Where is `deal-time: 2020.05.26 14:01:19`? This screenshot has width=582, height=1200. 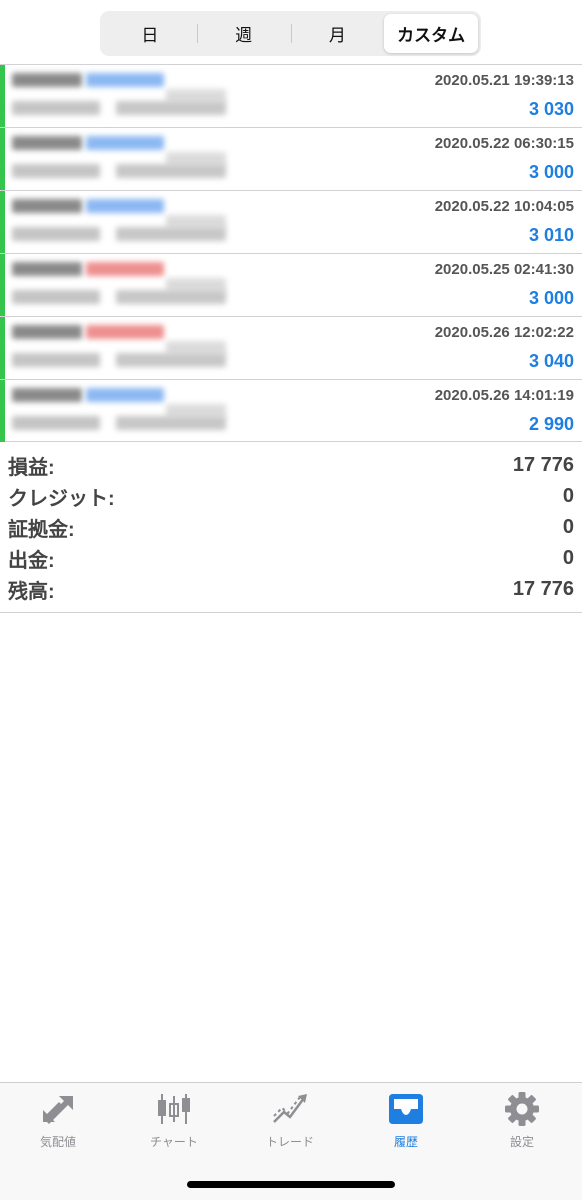 deal-time: 2020.05.26 14:01:19 is located at coordinates (504, 395).